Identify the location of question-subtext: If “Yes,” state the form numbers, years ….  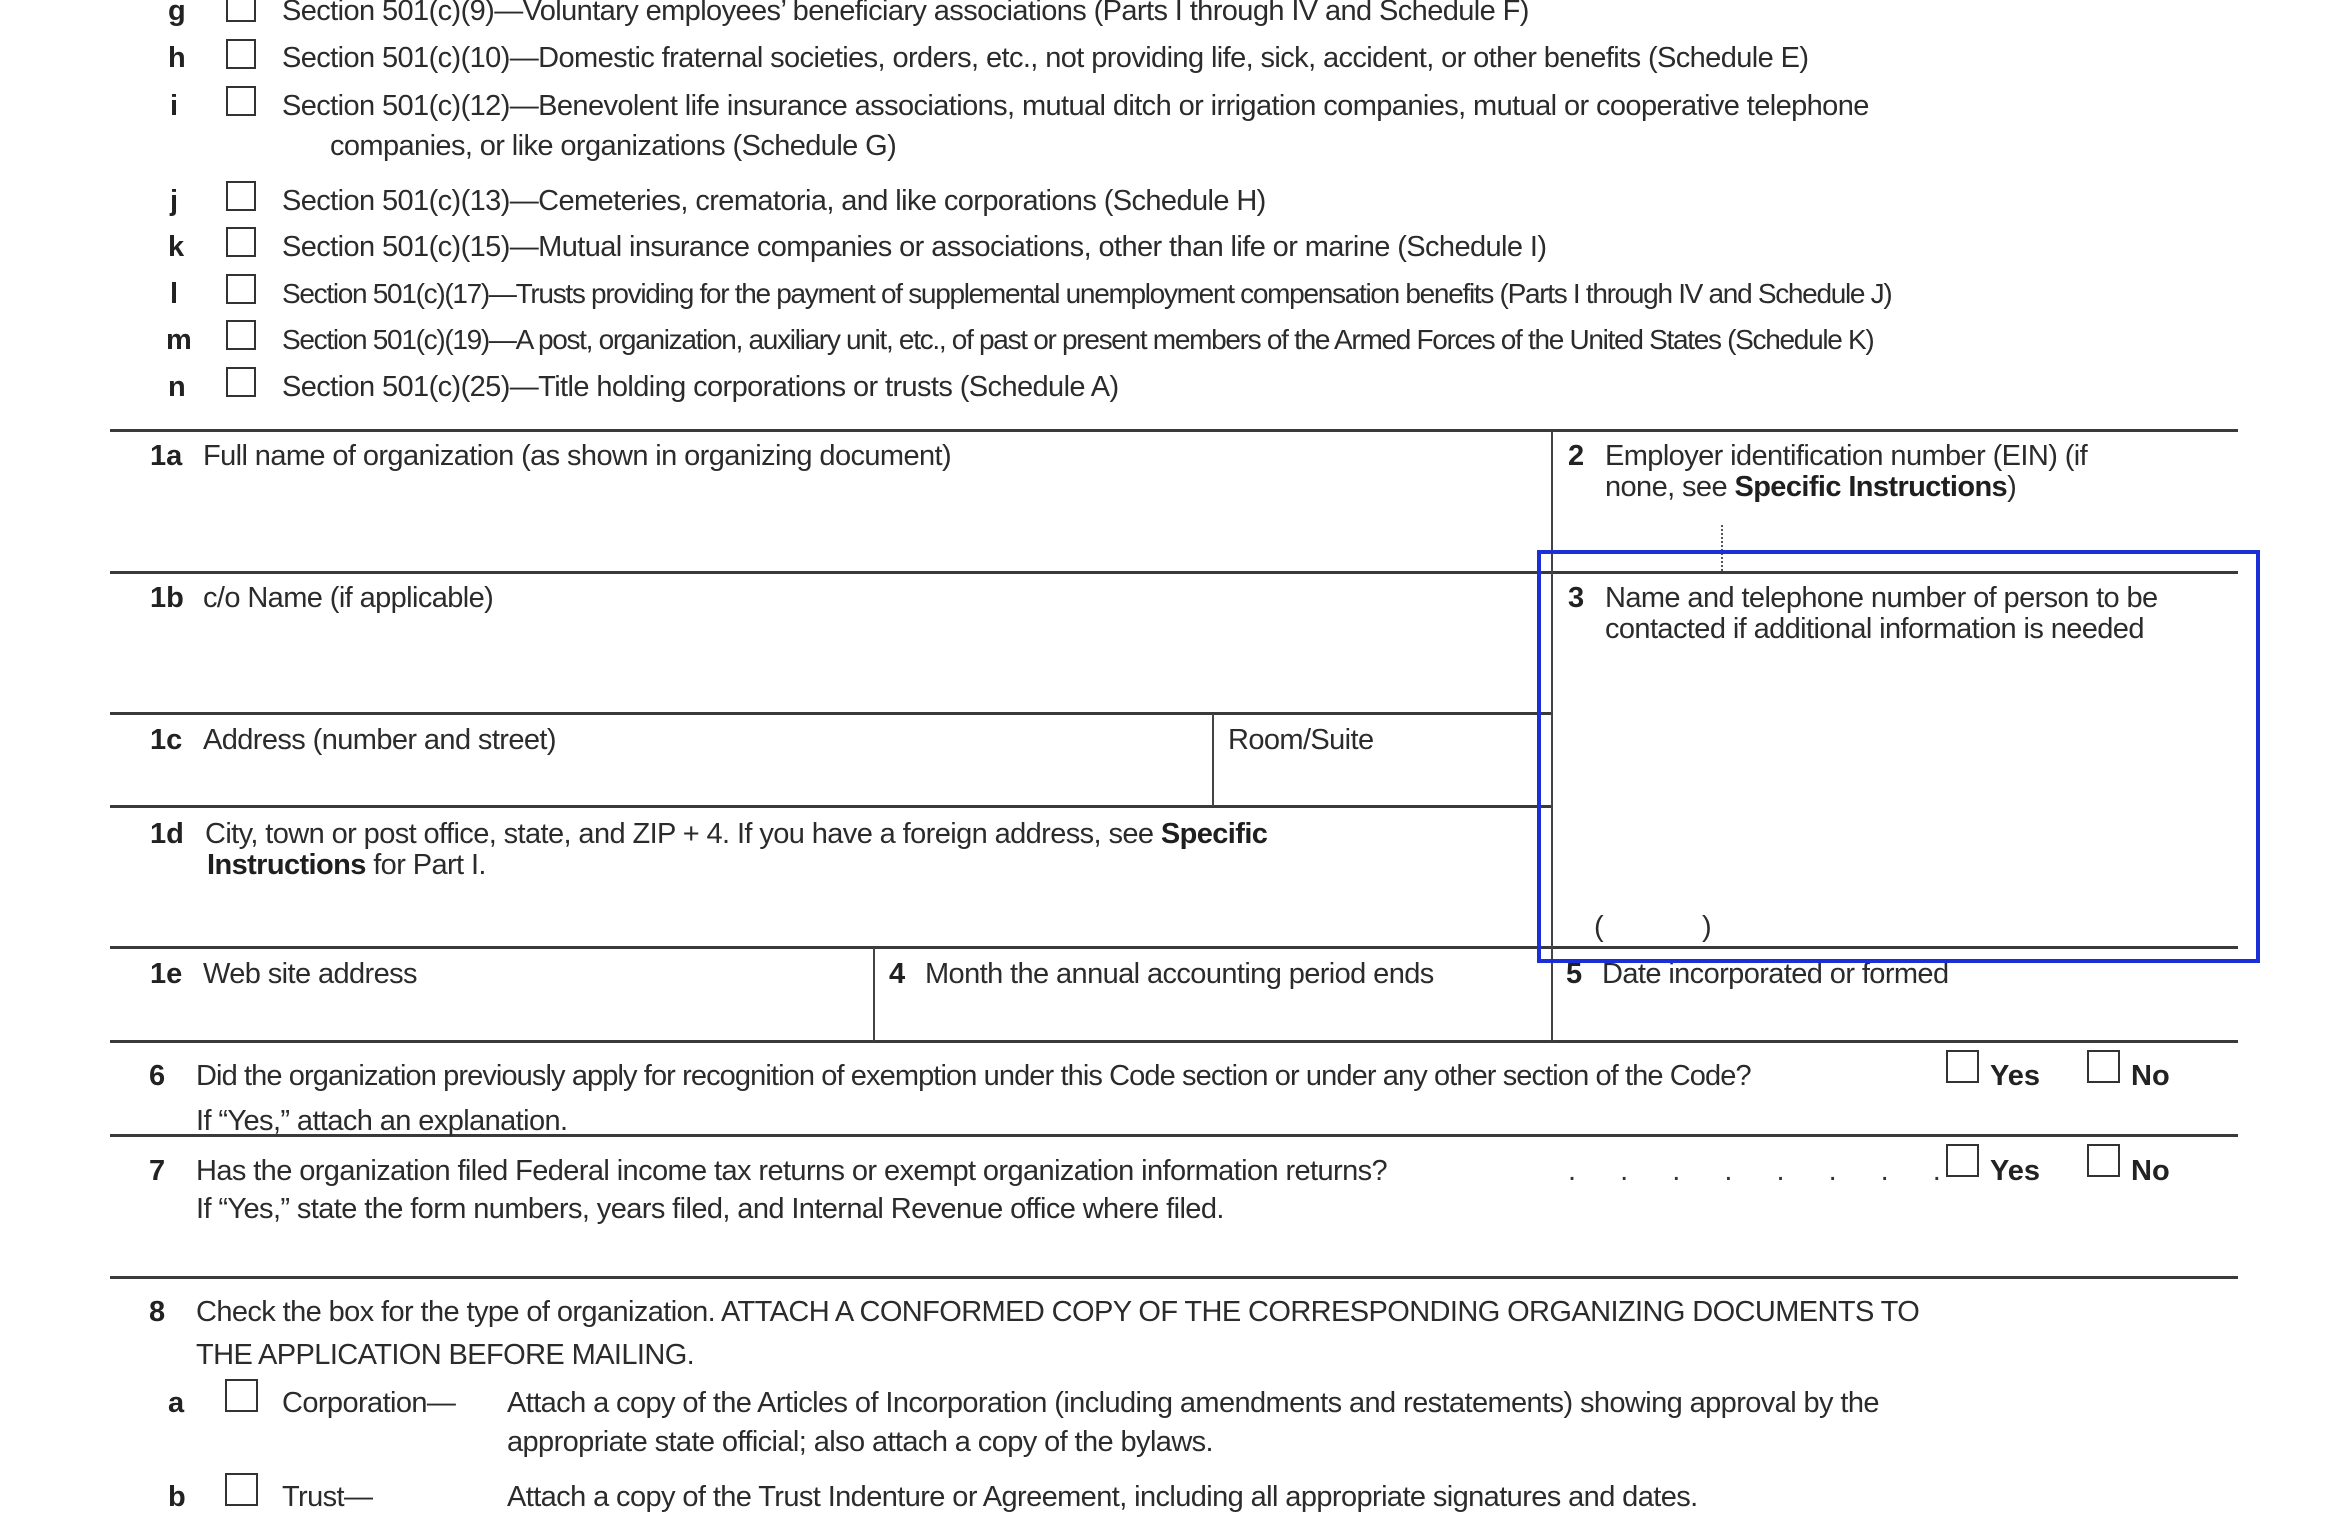
(710, 1209).